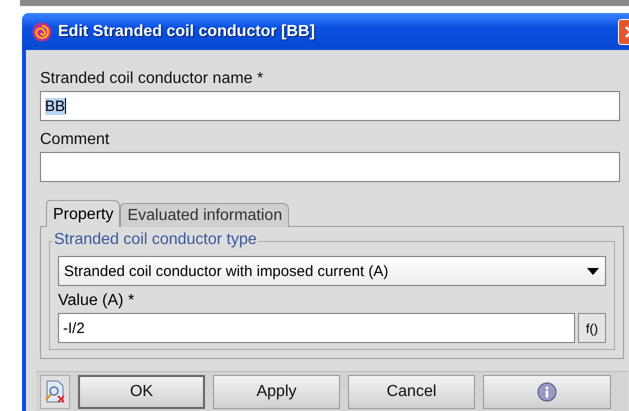 This screenshot has width=629, height=411. Describe the element at coordinates (42, 32) in the screenshot. I see `swirl-icon` at that location.